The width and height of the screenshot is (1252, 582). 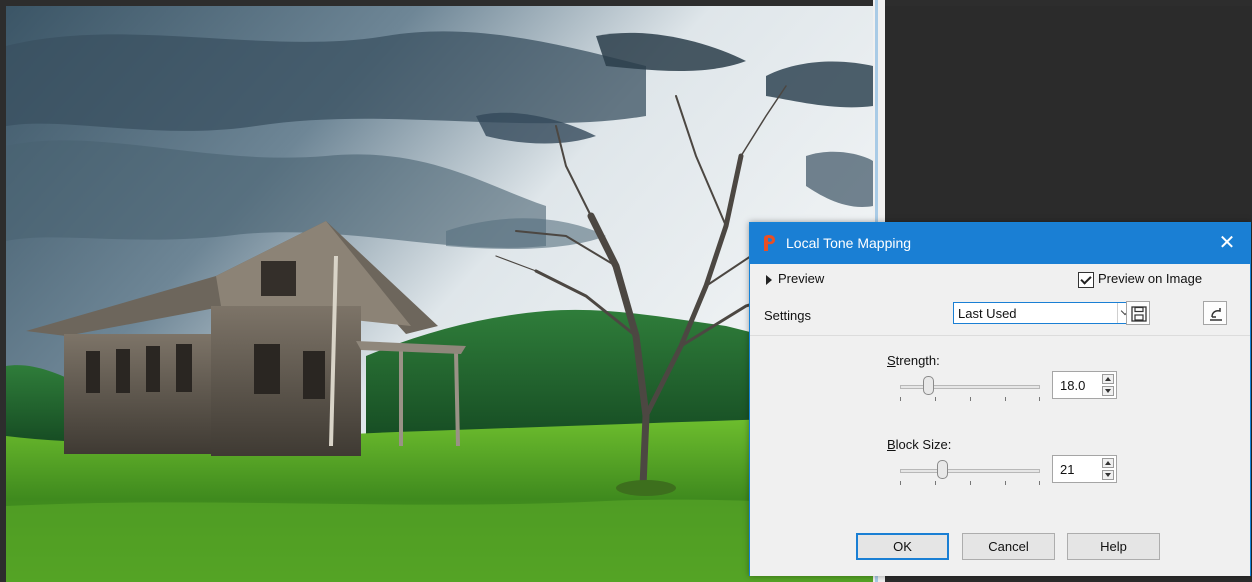 What do you see at coordinates (787, 315) in the screenshot?
I see `settings-label: Settings` at bounding box center [787, 315].